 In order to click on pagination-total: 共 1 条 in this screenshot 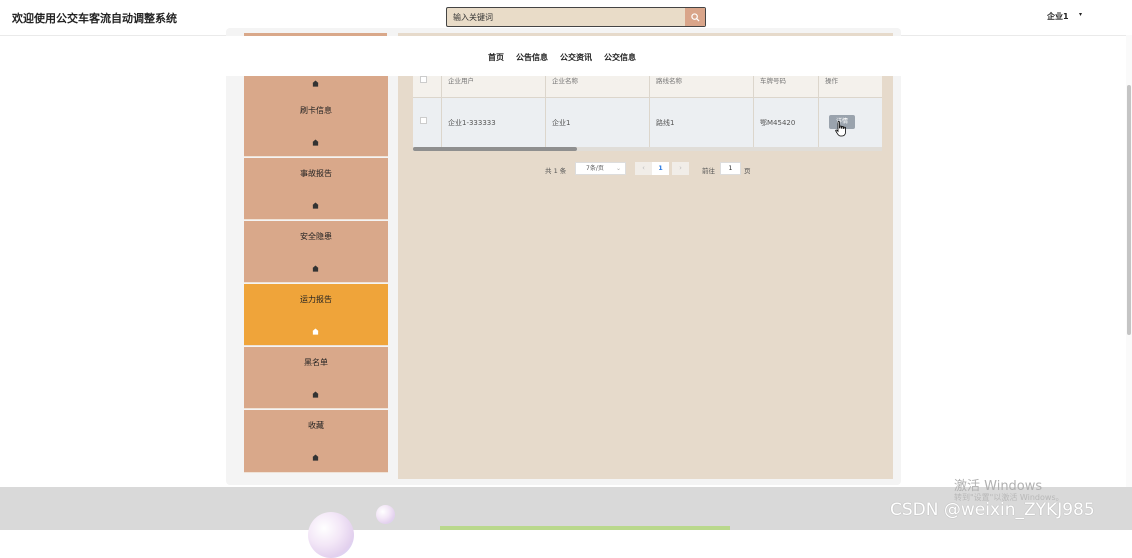, I will do `click(556, 171)`.